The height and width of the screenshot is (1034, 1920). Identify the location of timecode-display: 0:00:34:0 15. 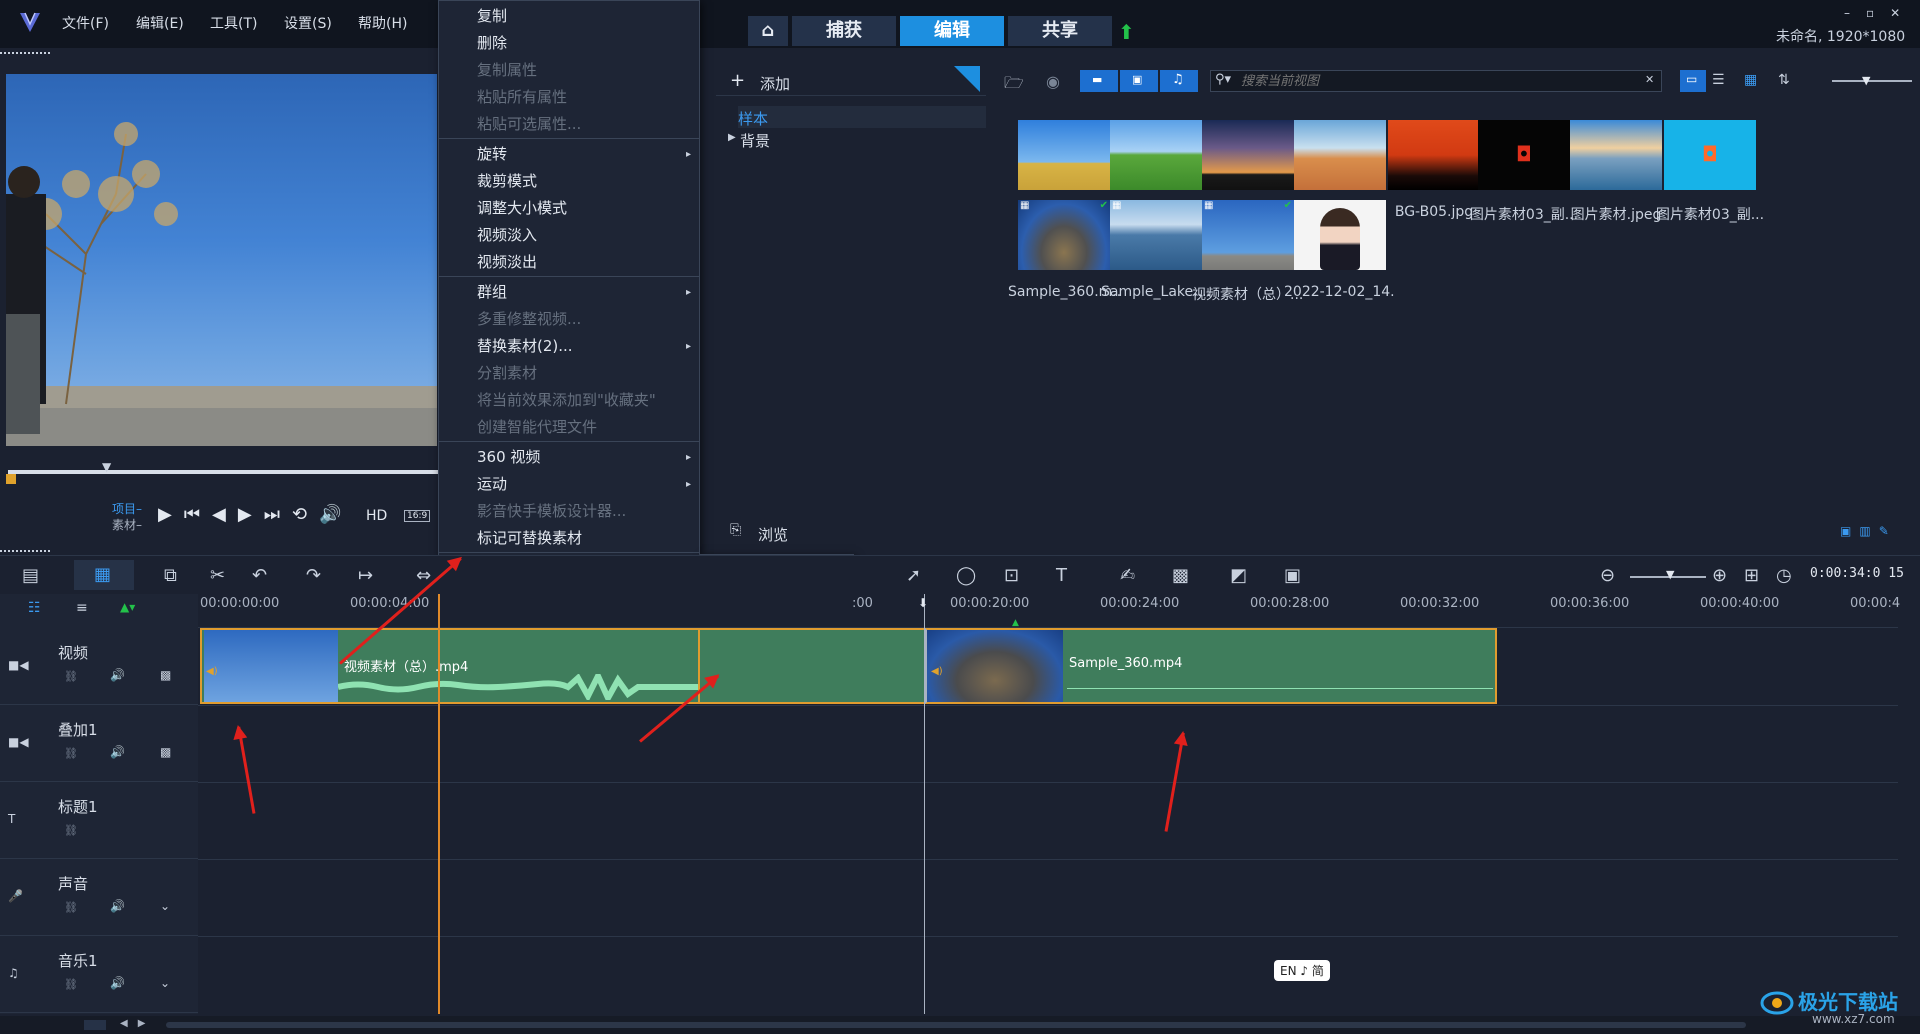
(1857, 573).